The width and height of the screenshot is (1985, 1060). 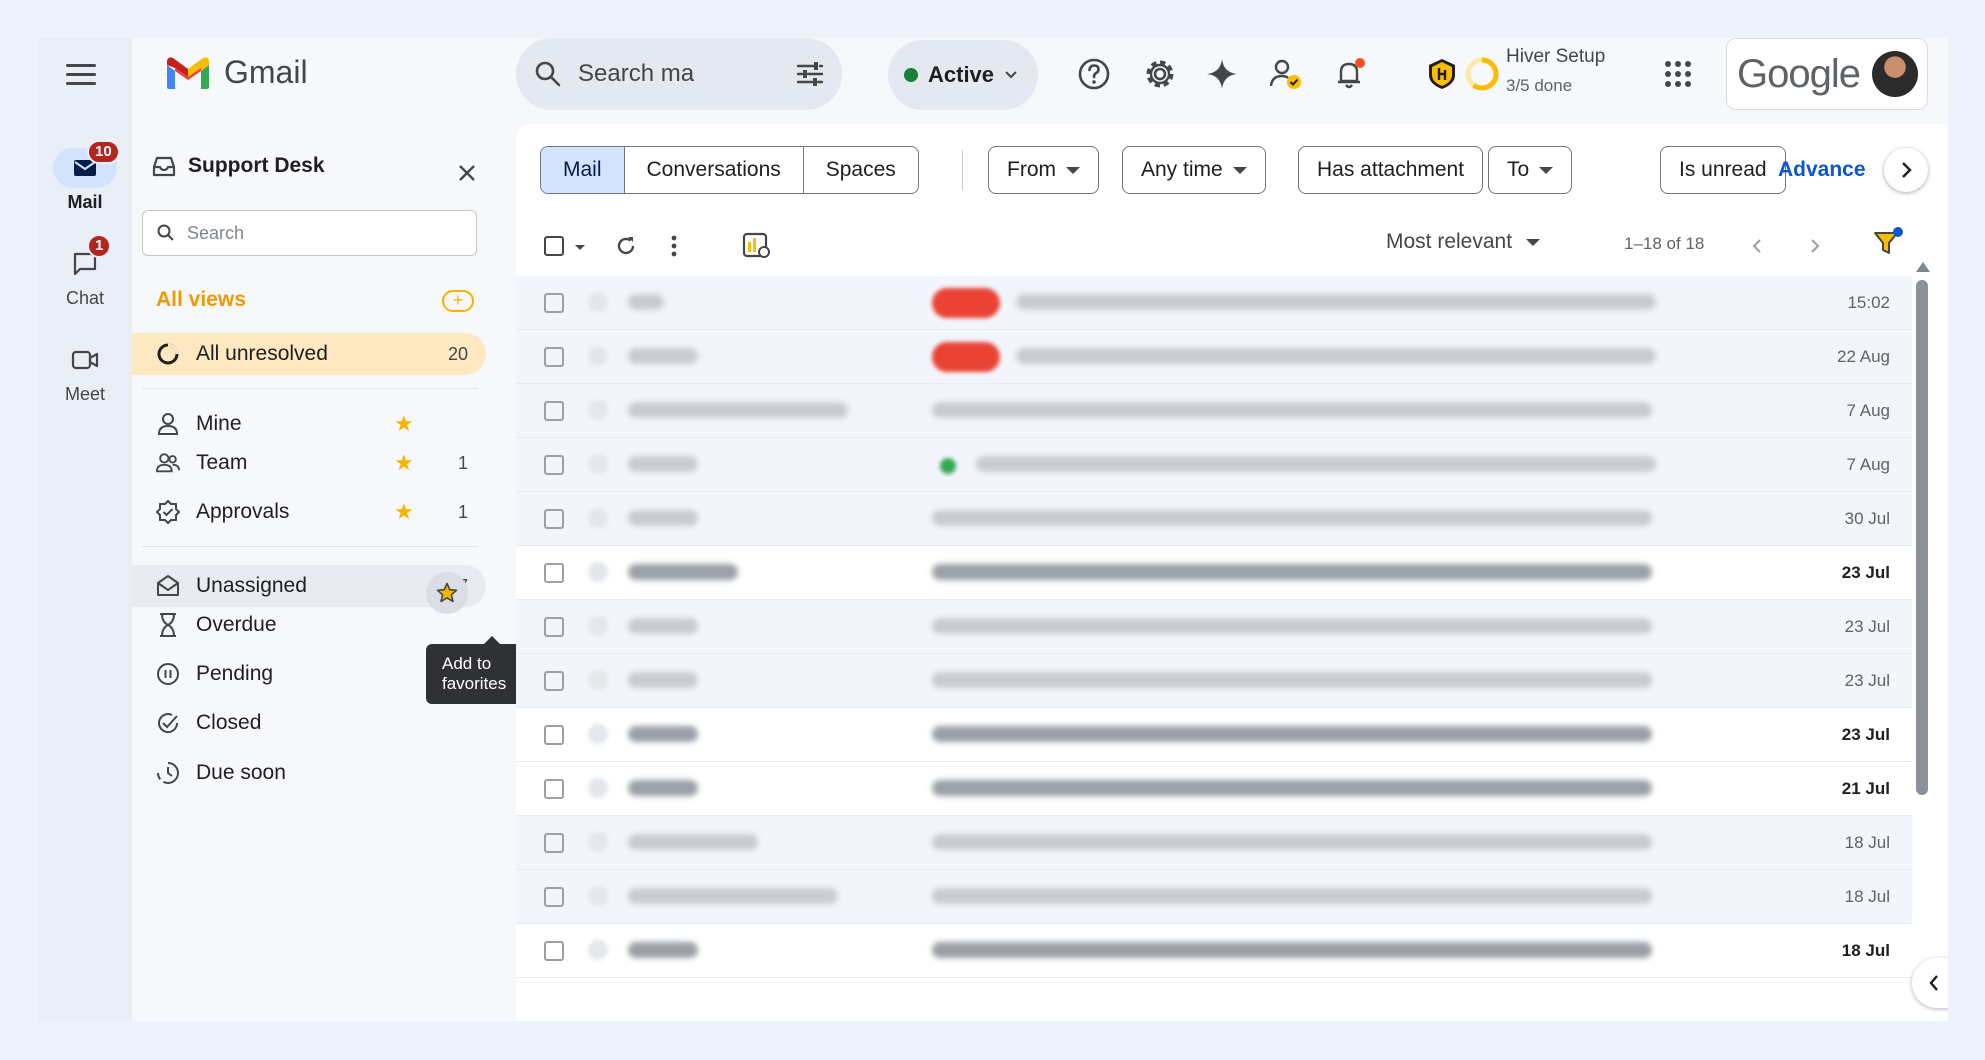 What do you see at coordinates (1757, 246) in the screenshot?
I see `chevron-left-icon` at bounding box center [1757, 246].